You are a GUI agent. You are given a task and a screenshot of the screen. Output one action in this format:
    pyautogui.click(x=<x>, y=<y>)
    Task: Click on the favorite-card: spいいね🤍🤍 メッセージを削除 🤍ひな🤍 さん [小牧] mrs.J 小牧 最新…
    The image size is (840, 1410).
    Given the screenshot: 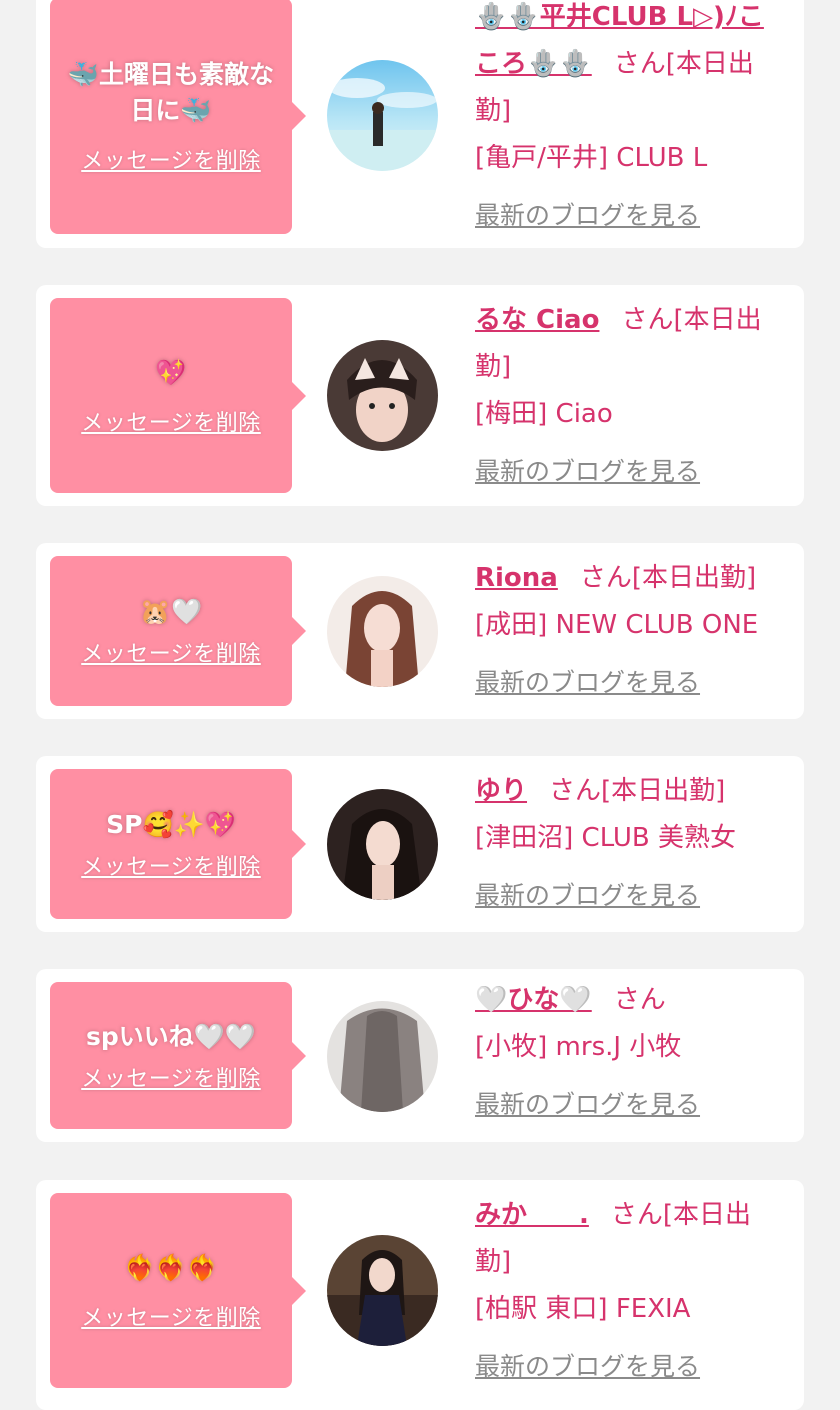 What is the action you would take?
    pyautogui.click(x=420, y=1055)
    